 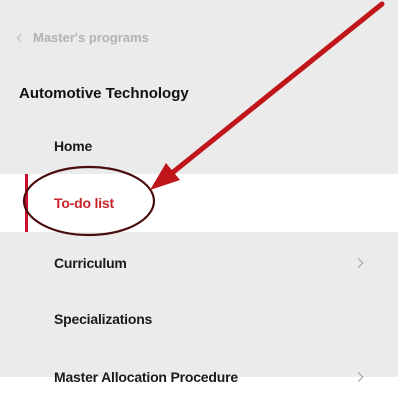 I want to click on nav-item-label: Specializations, so click(x=103, y=319).